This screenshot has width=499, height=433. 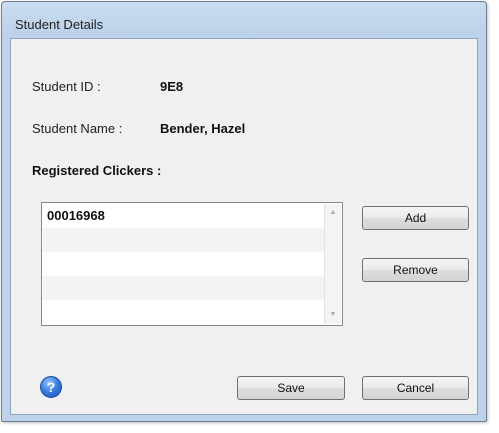 I want to click on window-title: Student Details, so click(x=59, y=24).